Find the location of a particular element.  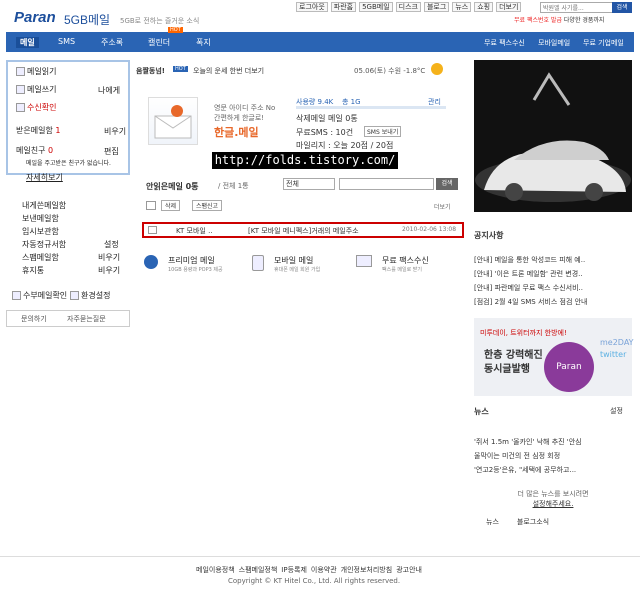

nav-mobile: 모바일메일 is located at coordinates (554, 43).